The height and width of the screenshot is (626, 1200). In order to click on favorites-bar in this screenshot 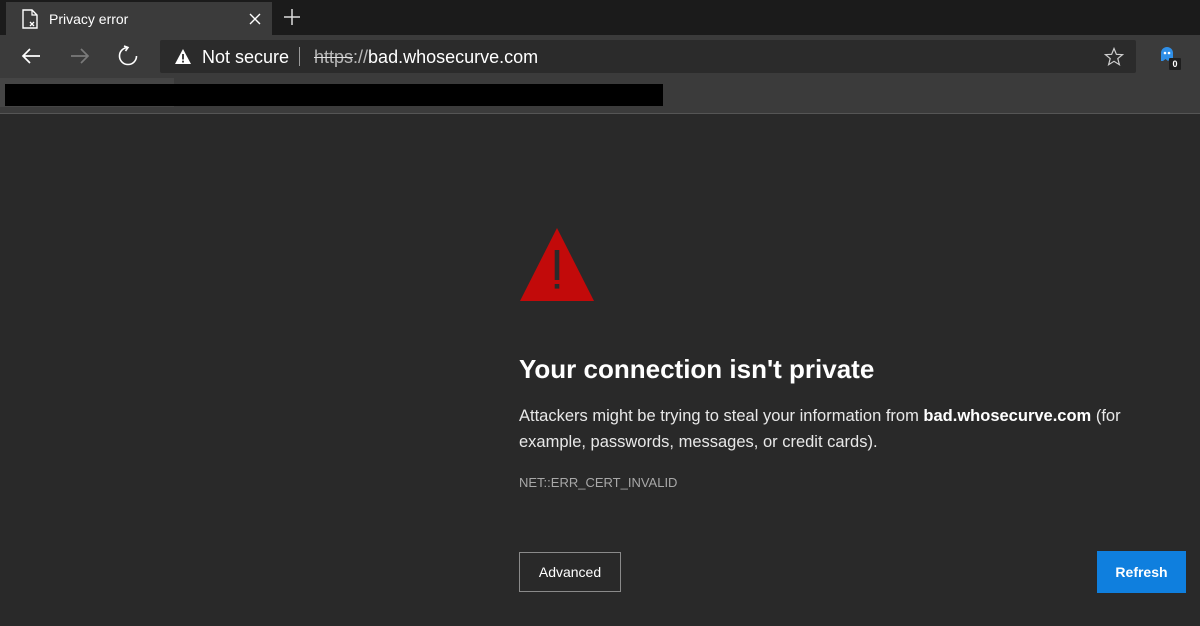, I will do `click(600, 96)`.